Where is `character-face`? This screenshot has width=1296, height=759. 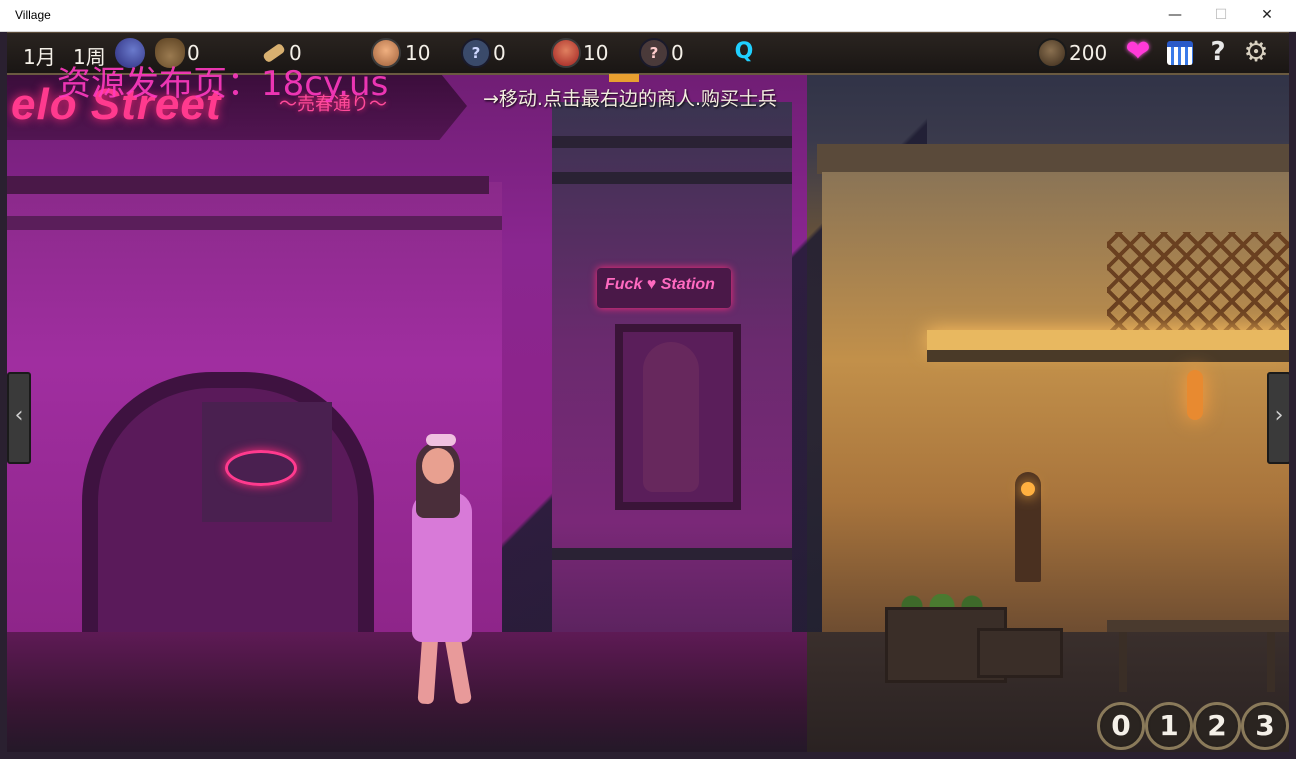
character-face is located at coordinates (438, 466).